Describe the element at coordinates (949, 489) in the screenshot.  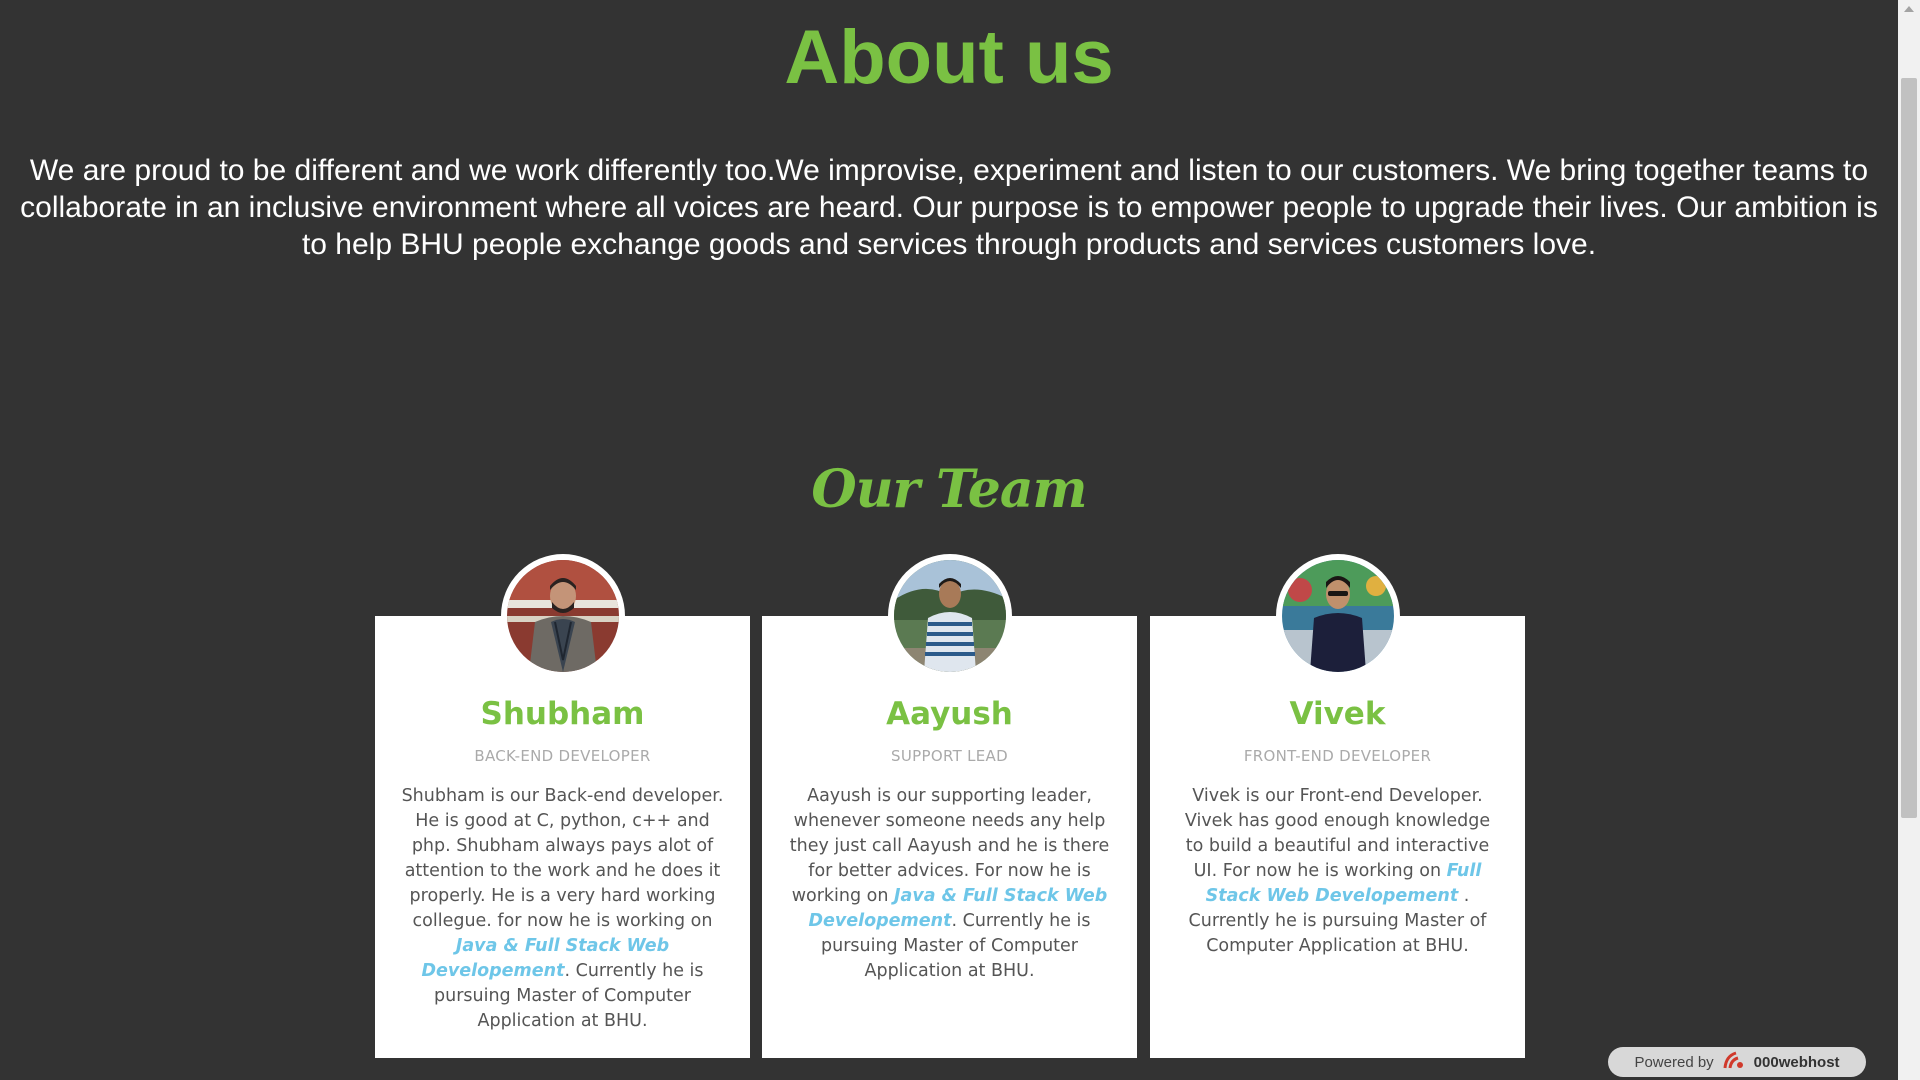
I see `team-title: Our Team` at that location.